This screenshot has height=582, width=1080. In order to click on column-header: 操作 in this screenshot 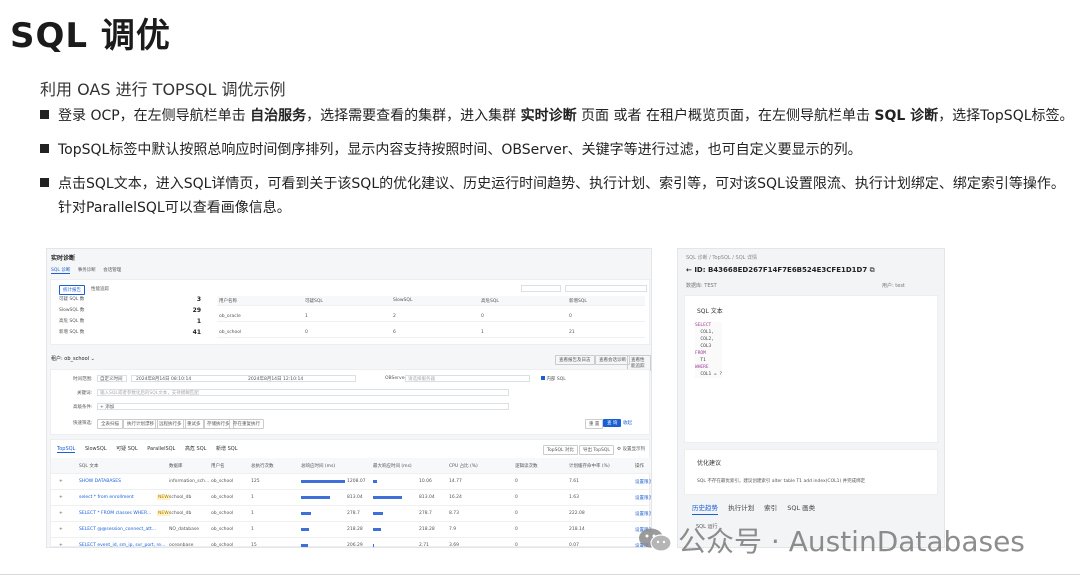, I will do `click(639, 466)`.